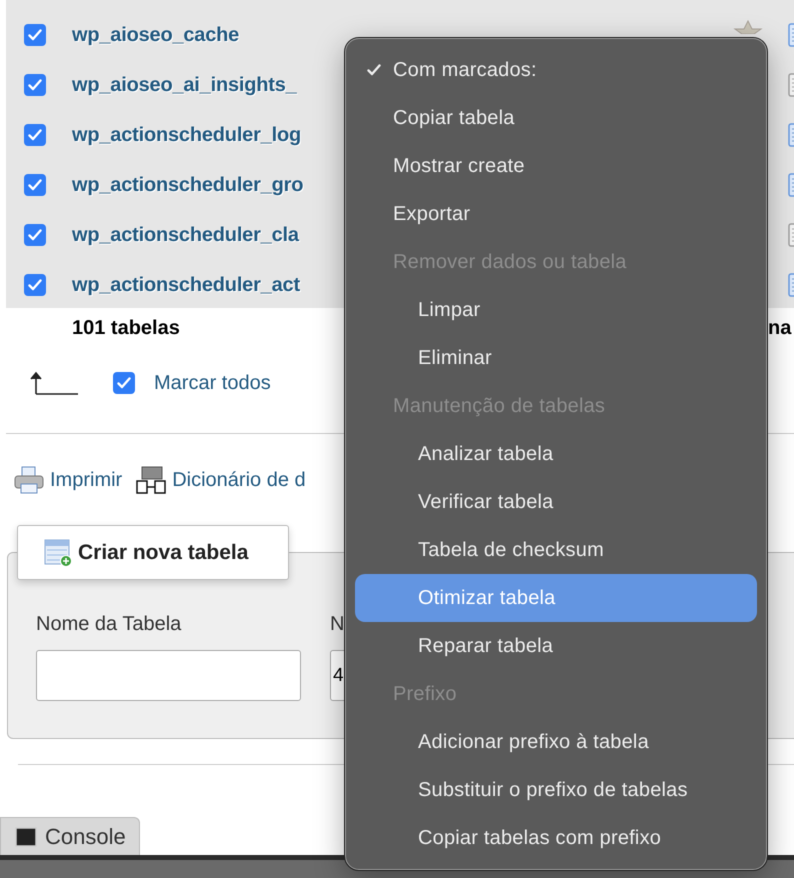 The image size is (794, 878). What do you see at coordinates (556, 166) in the screenshot?
I see `menu-item: Mostrar create` at bounding box center [556, 166].